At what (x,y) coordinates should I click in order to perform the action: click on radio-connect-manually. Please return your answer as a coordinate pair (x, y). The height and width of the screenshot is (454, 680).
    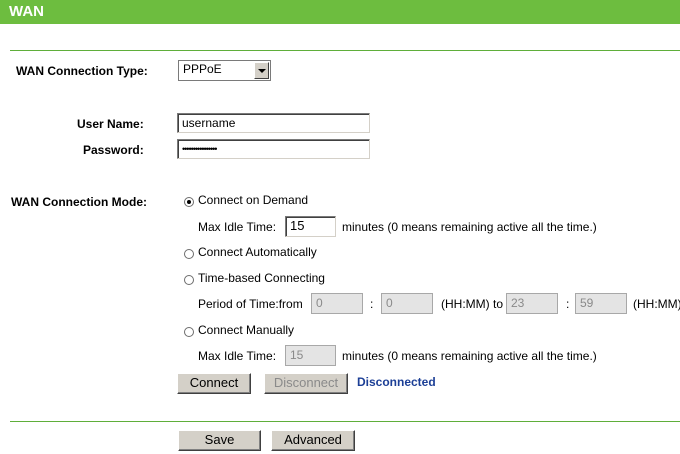
    Looking at the image, I should click on (189, 332).